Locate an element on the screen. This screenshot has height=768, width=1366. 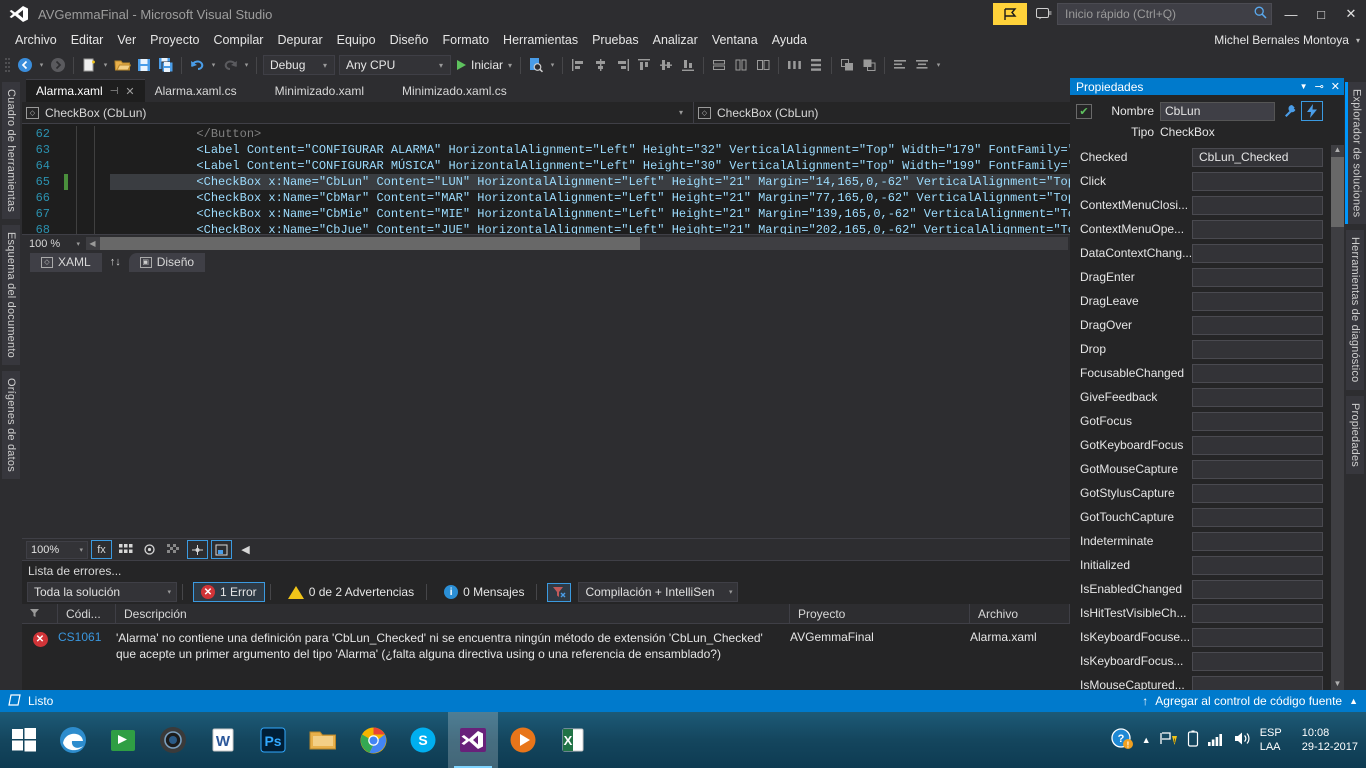
media-player-icon is located at coordinates (523, 740).